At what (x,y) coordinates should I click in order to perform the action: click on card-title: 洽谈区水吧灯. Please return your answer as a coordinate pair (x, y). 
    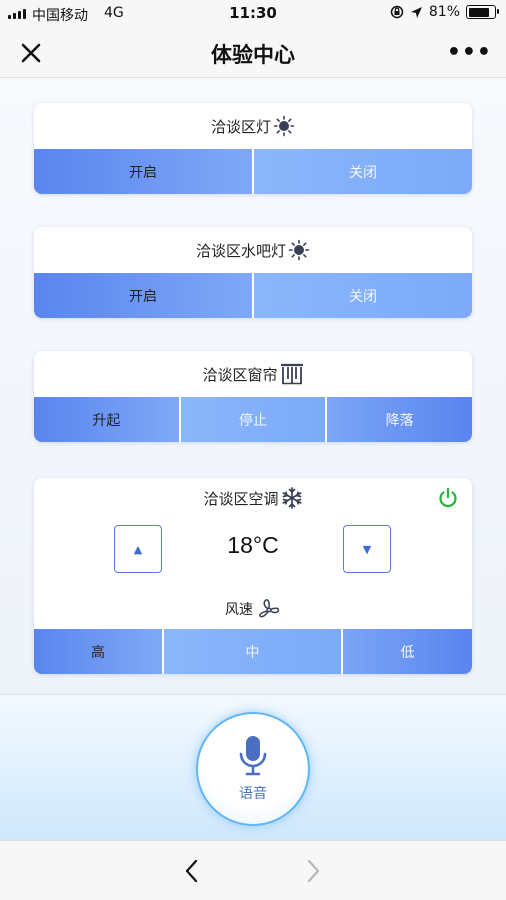
    Looking at the image, I should click on (240, 250).